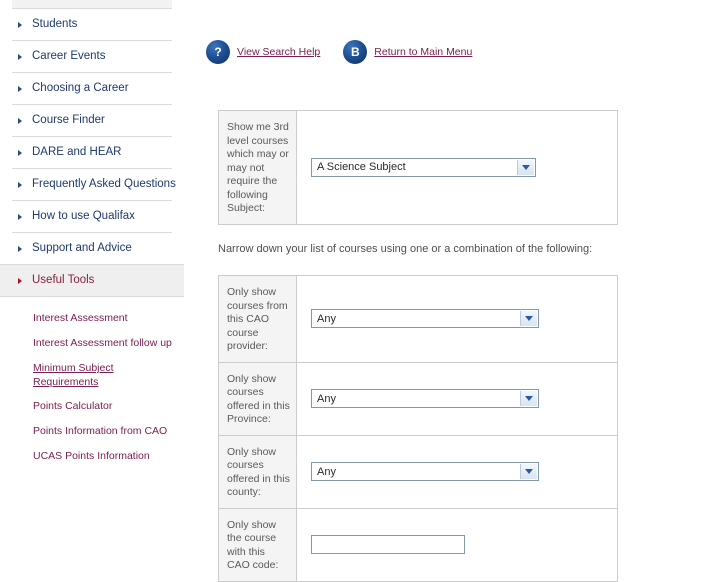 The image size is (720, 582). I want to click on cao-code-input, so click(388, 544).